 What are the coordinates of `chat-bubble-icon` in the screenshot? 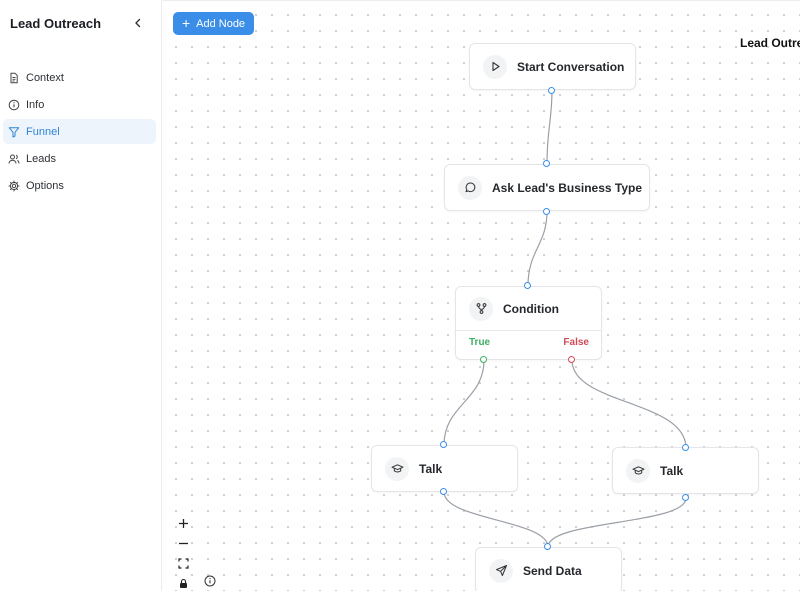 It's located at (470, 187).